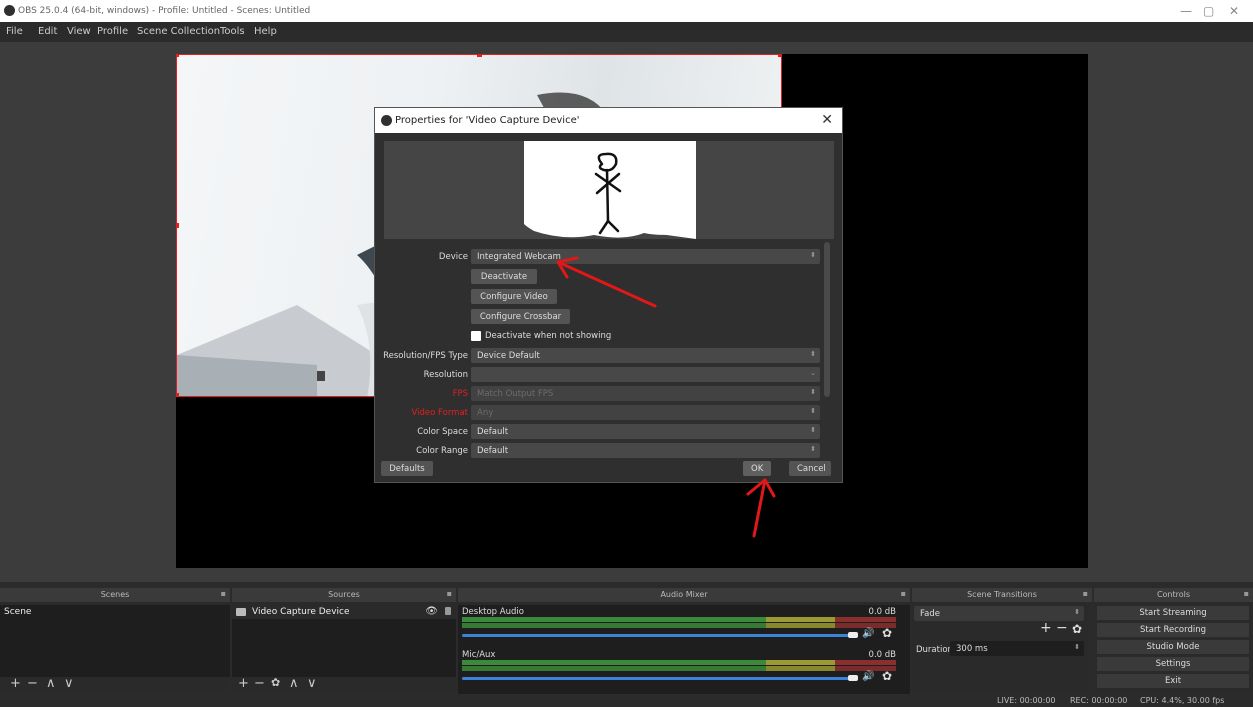 Image resolution: width=1253 pixels, height=707 pixels. I want to click on scene-transitions-title: Scene Transitions, so click(1002, 594).